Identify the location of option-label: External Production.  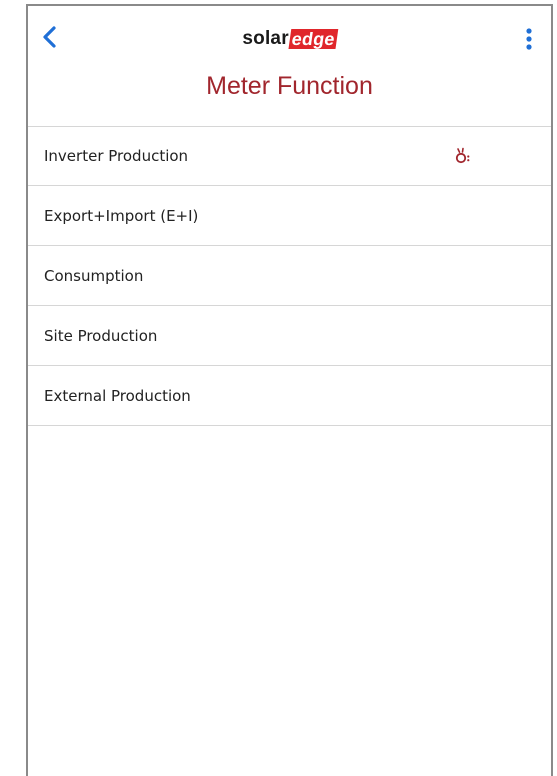
(117, 395).